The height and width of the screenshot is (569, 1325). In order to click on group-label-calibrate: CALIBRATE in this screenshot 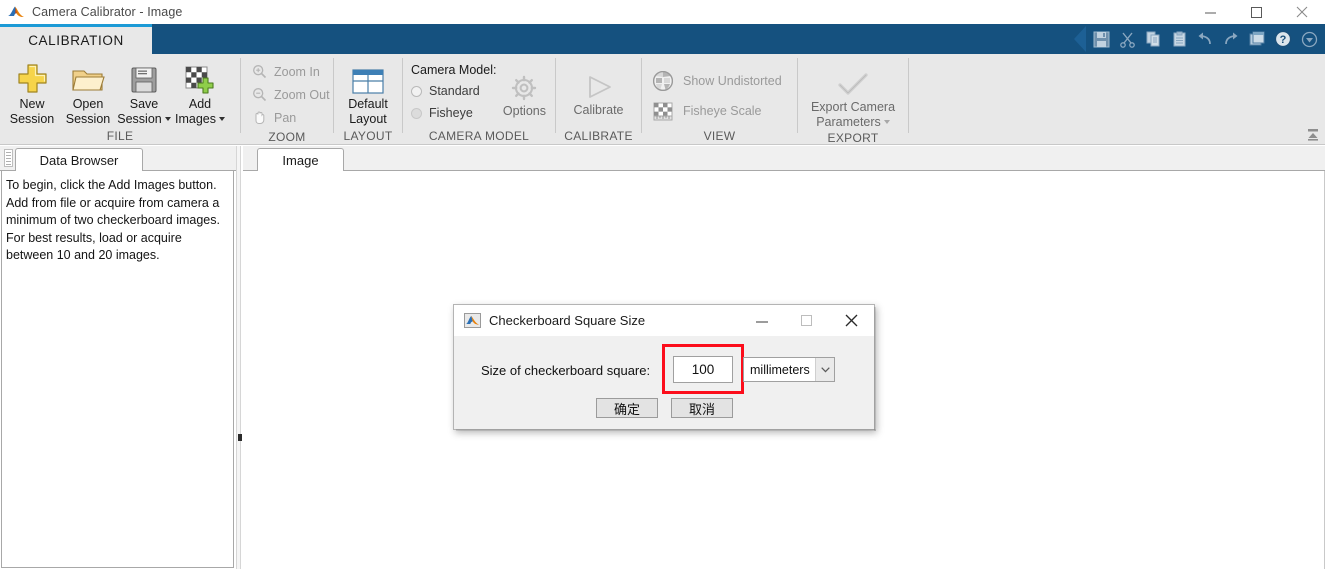, I will do `click(598, 136)`.